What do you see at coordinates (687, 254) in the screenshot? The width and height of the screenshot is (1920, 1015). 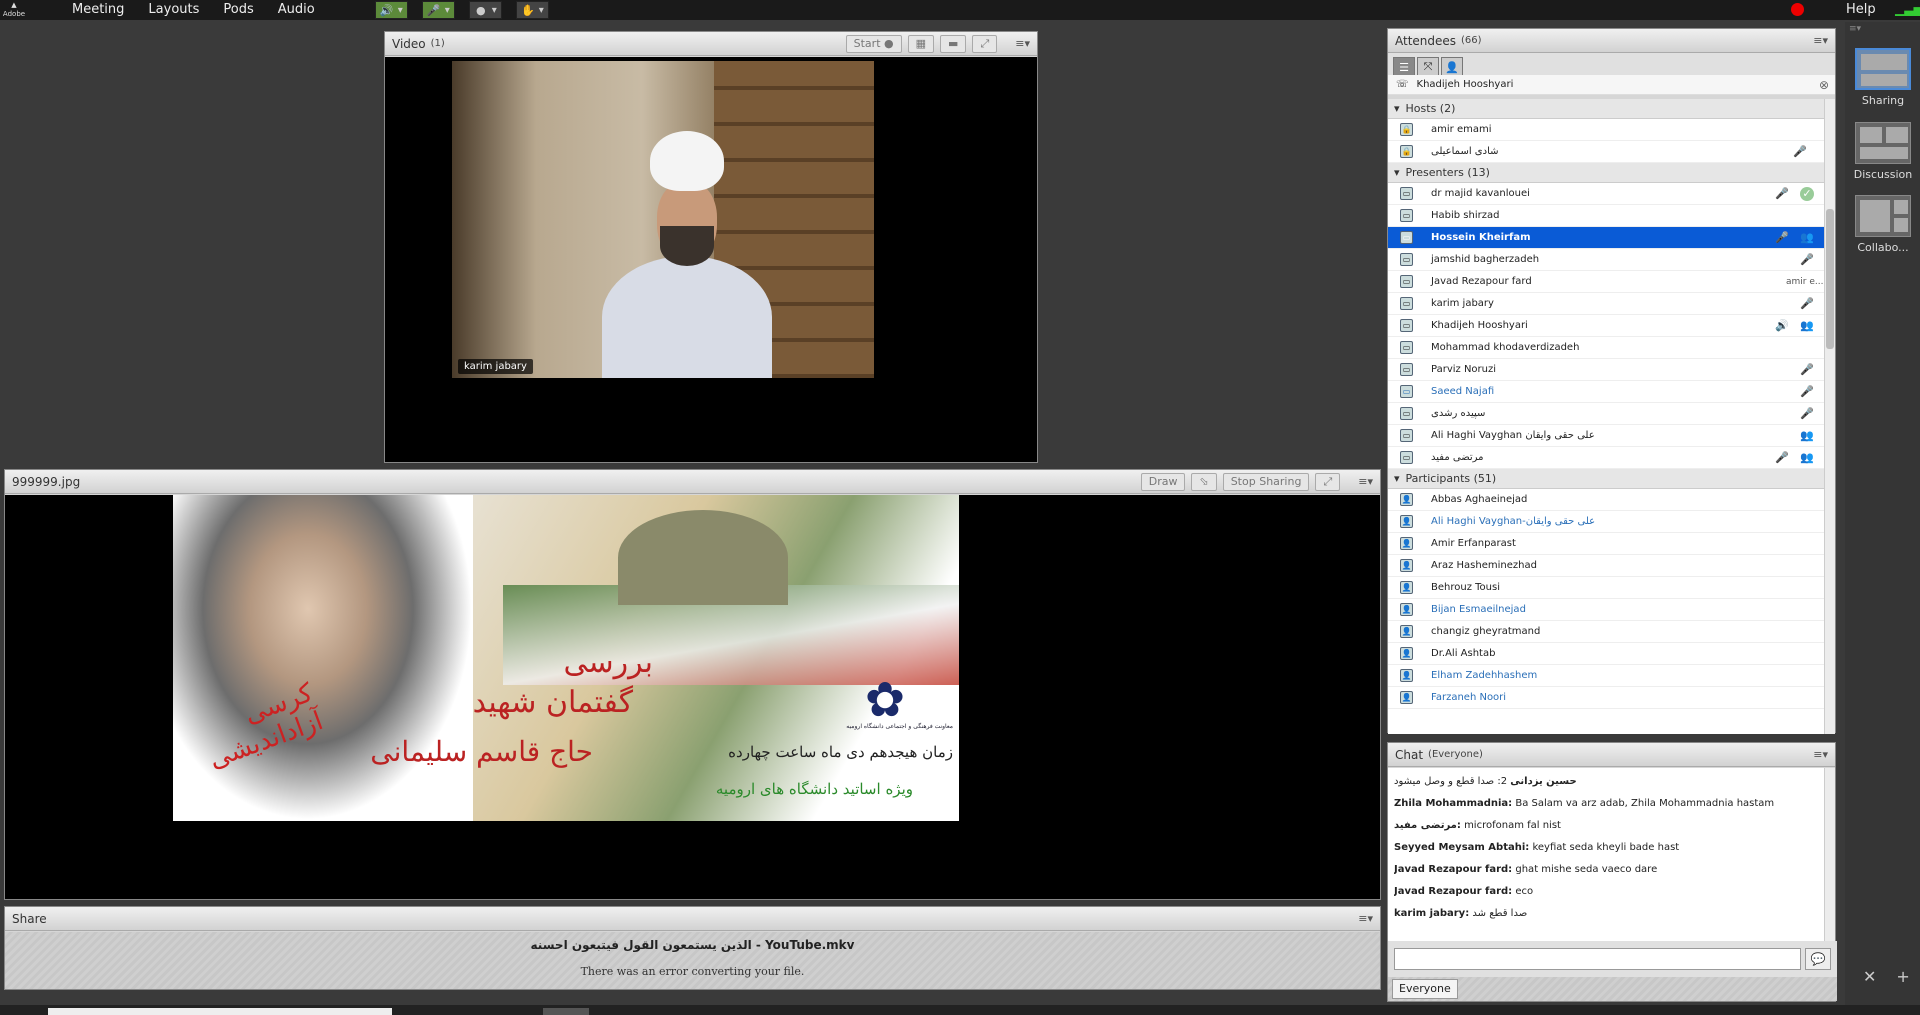 I see `speaker-person` at bounding box center [687, 254].